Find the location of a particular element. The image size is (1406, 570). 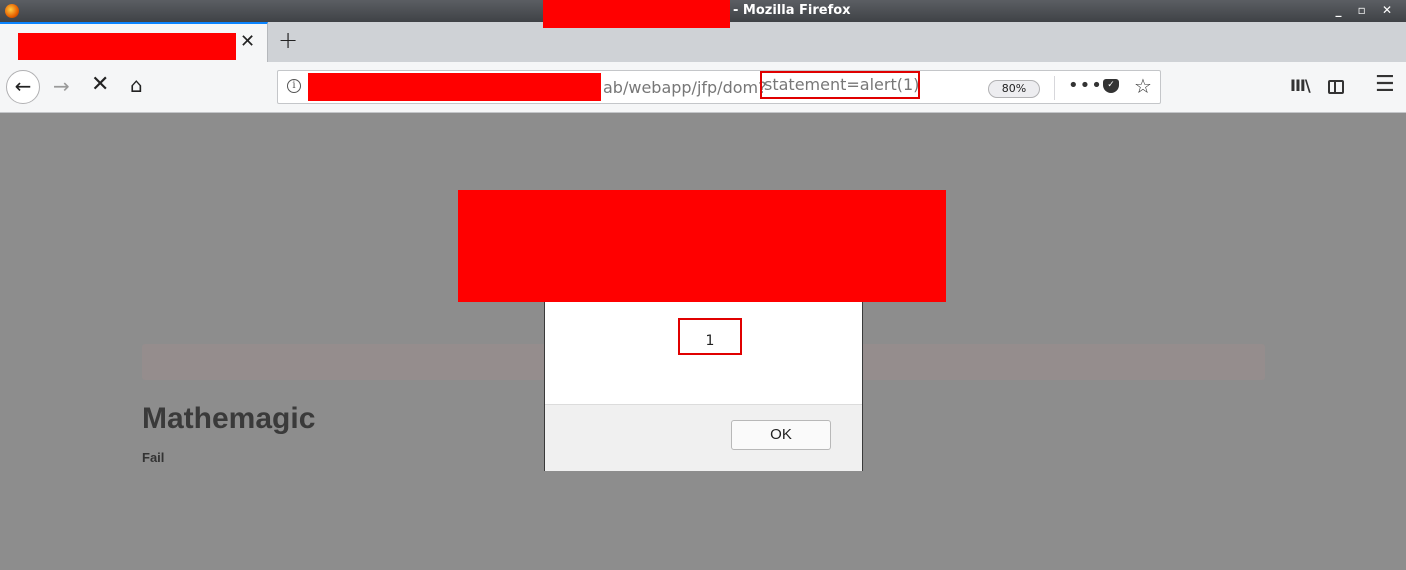

back-button: ← is located at coordinates (23, 87).